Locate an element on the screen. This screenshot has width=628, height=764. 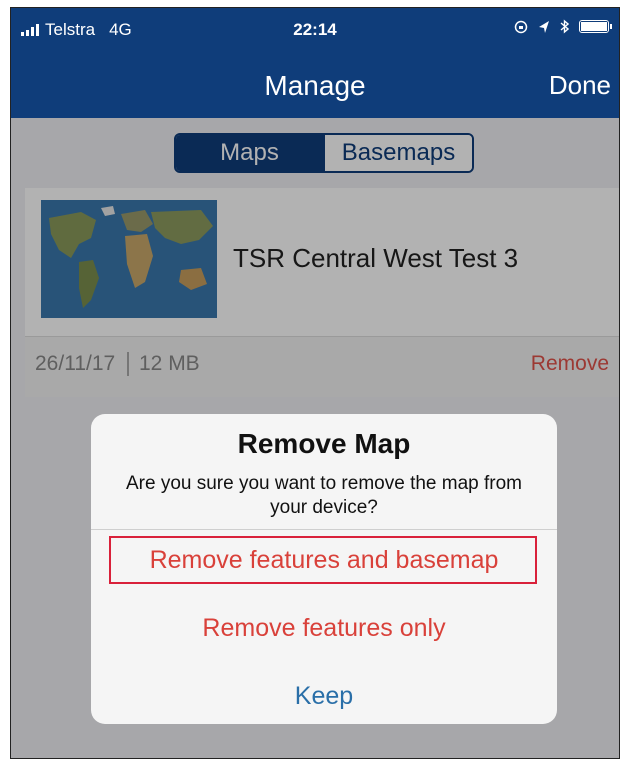
status-icons is located at coordinates (563, 26).